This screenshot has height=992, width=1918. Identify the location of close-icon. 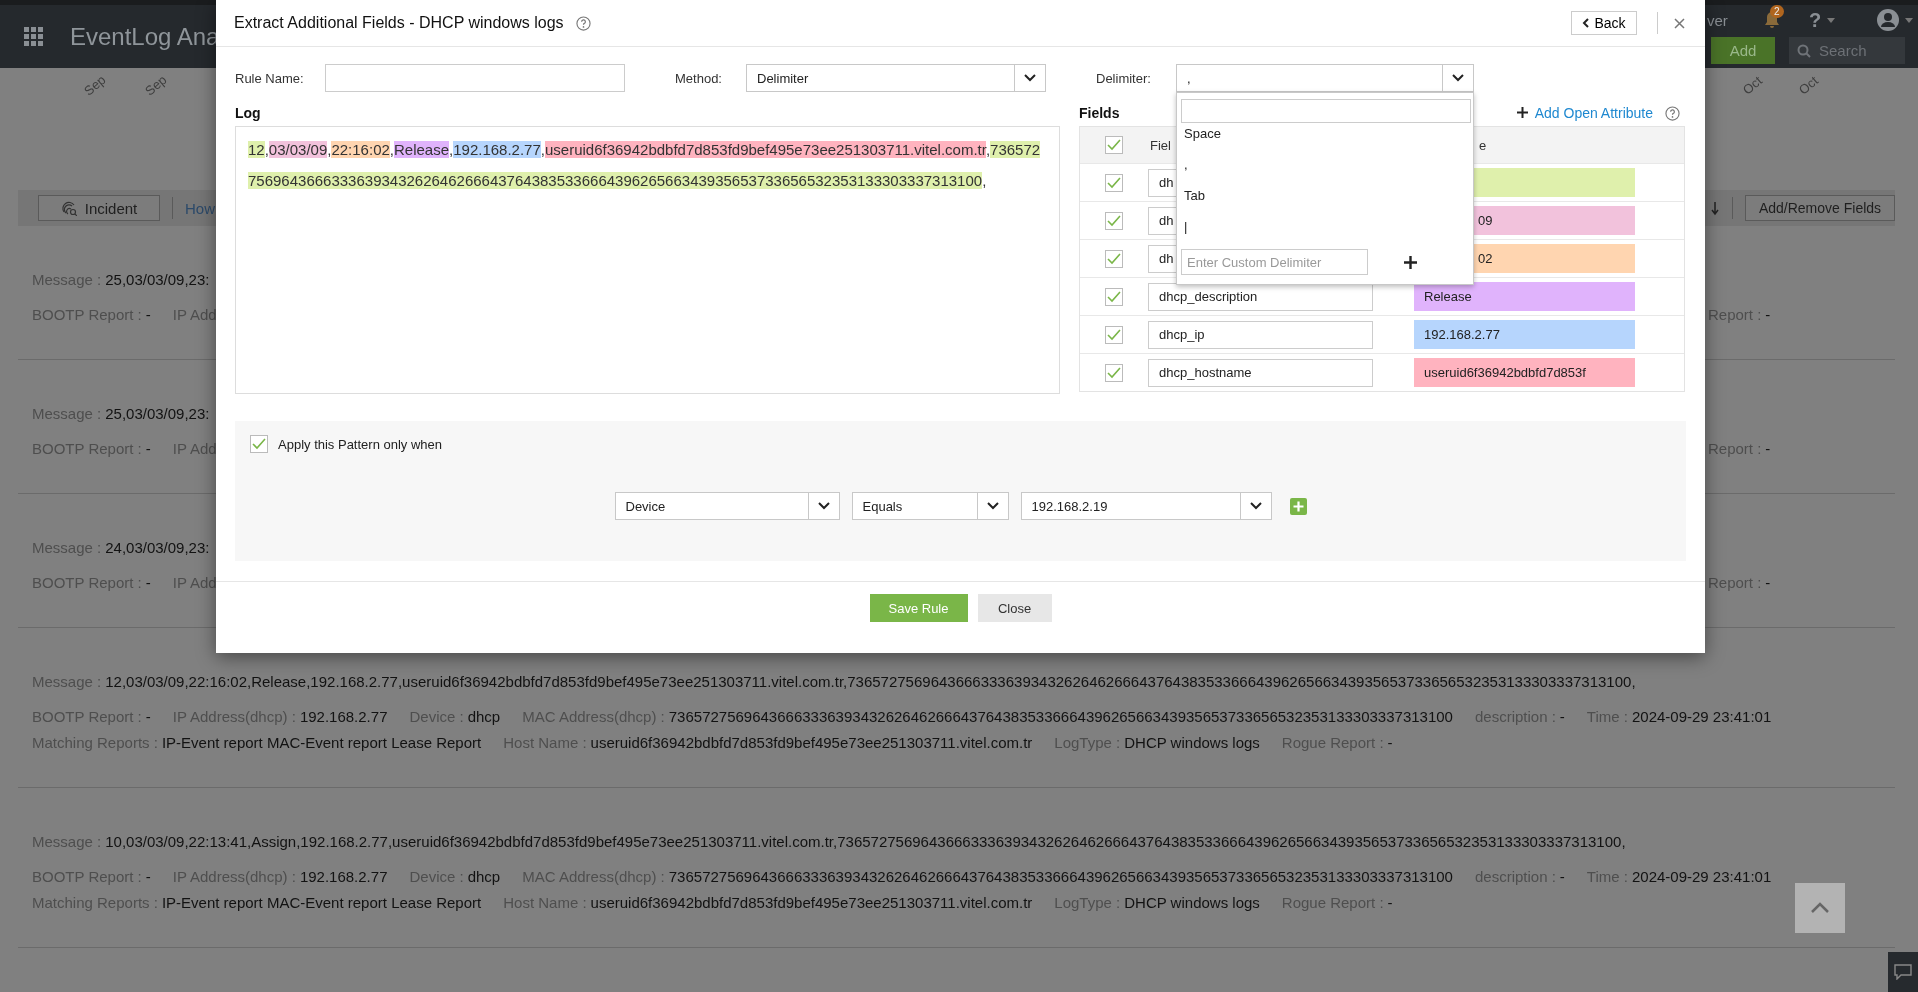
(1679, 23).